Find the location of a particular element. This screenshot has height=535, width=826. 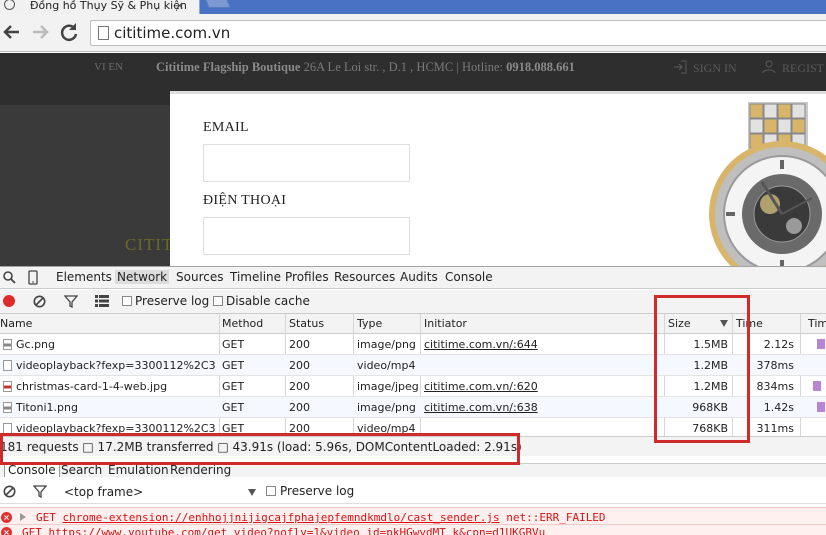

register-link: REGIST is located at coordinates (793, 68).